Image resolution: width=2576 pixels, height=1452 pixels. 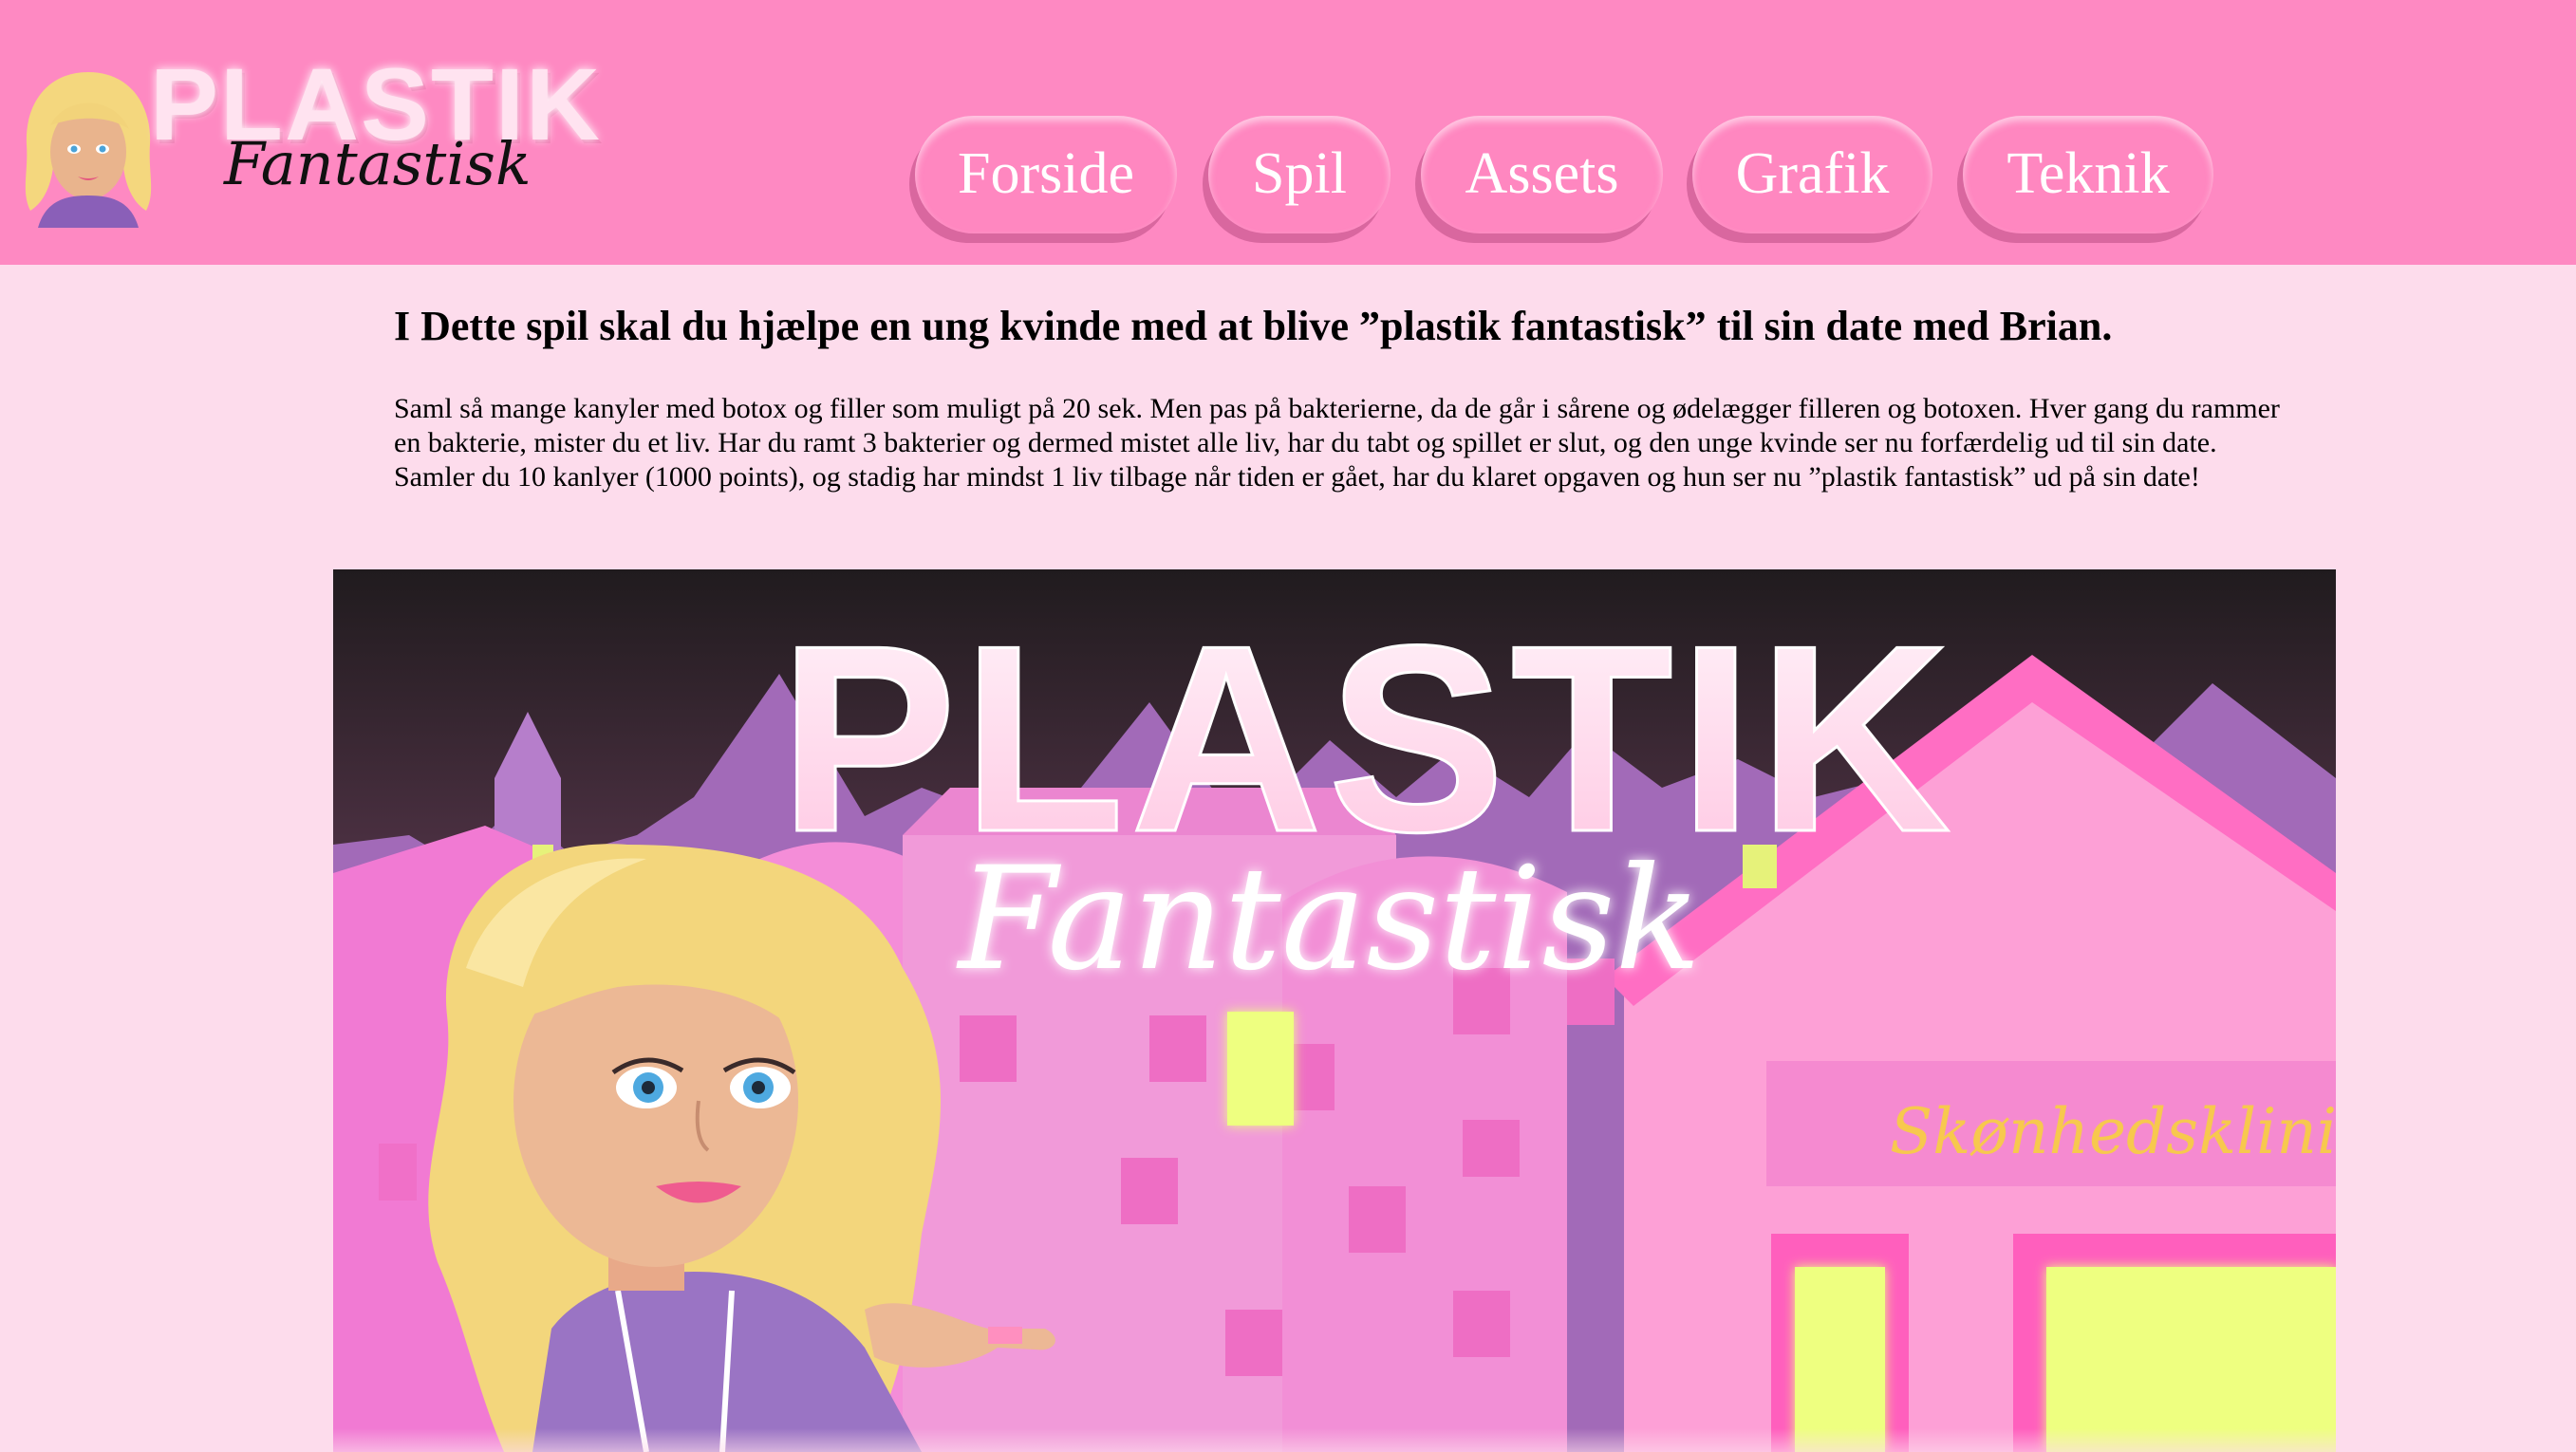 I want to click on site-logo: PLASTIK Fantastisk, so click(x=308, y=140).